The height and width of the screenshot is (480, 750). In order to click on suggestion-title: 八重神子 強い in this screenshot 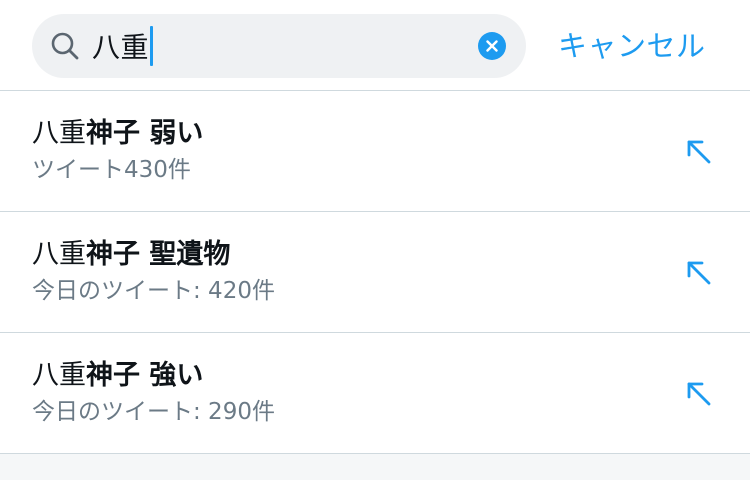, I will do `click(117, 376)`.